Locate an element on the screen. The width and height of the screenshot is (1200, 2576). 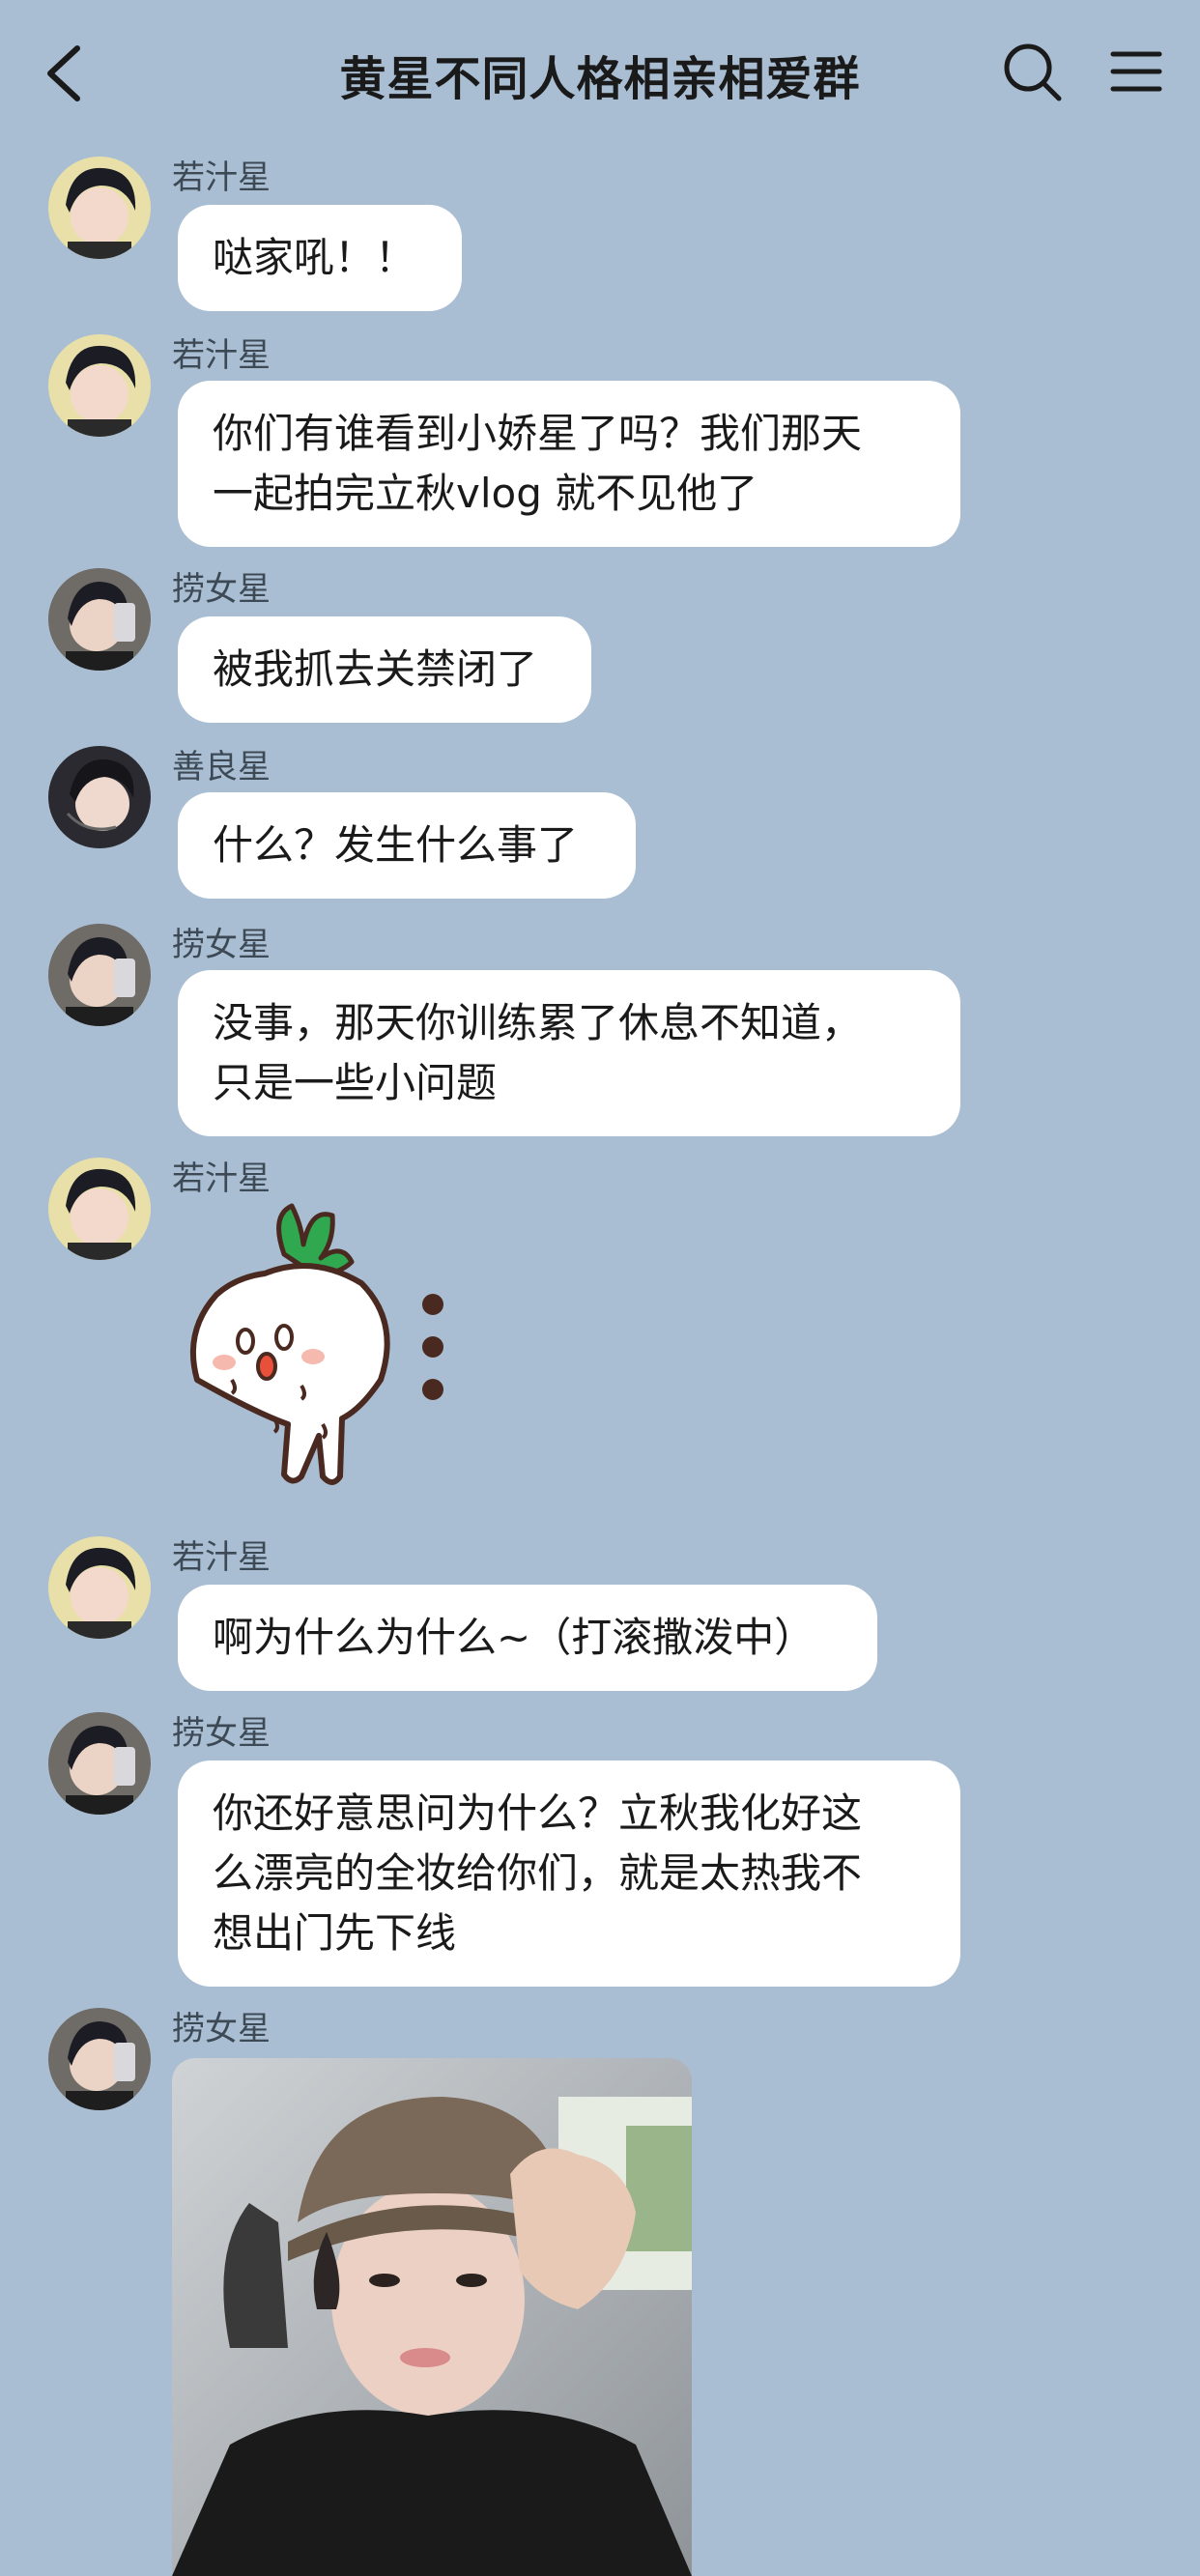
message-bubble: 你们有谁看到小娇星了吗？我们那天 一起拍完立秋vlog 就不见他了 is located at coordinates (569, 464).